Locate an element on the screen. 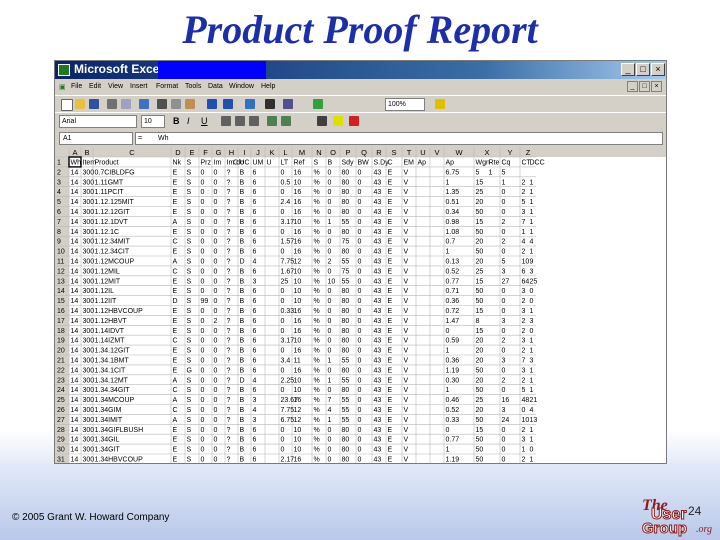 This screenshot has width=720, height=540. formula-bar: = Wh is located at coordinates (399, 138).